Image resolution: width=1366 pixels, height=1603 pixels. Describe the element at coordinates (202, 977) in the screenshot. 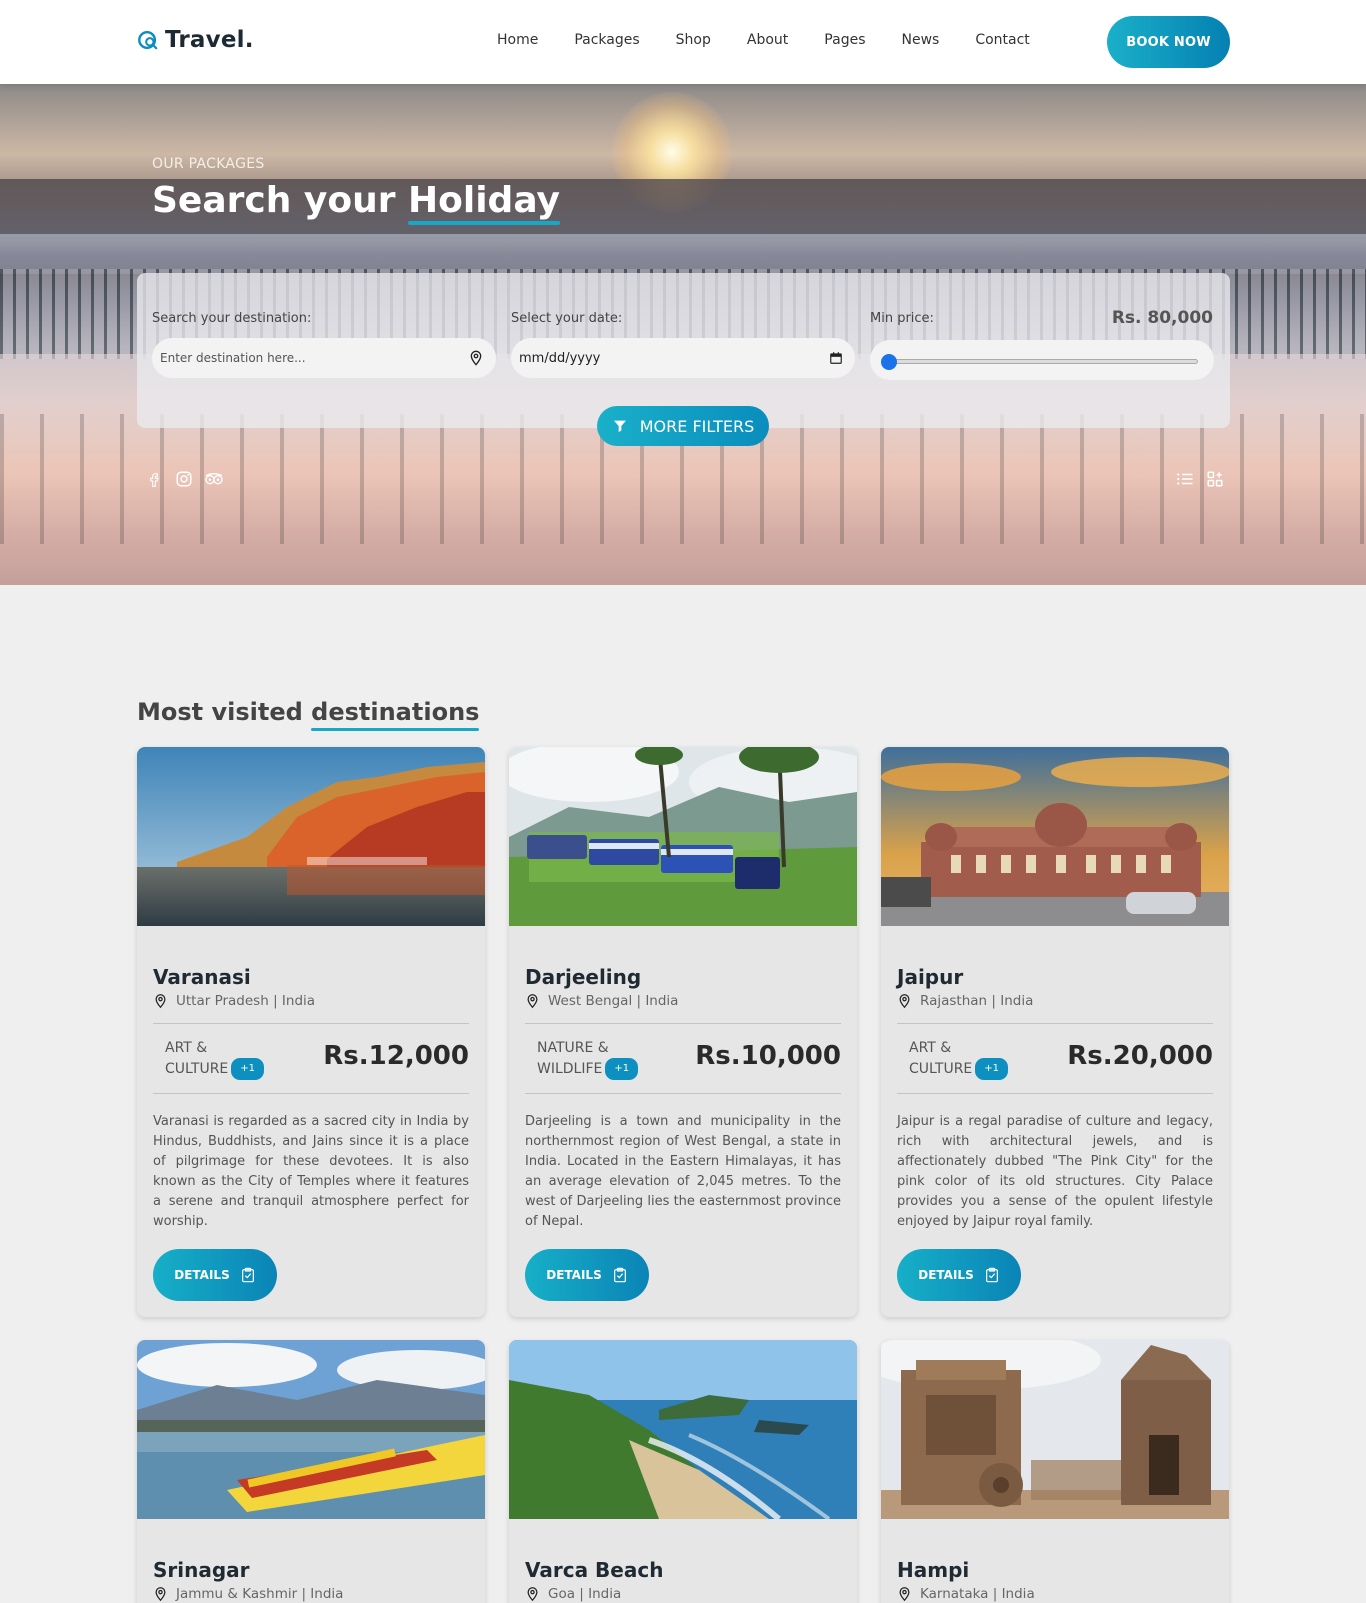

I see `card-name: Varanasi` at that location.